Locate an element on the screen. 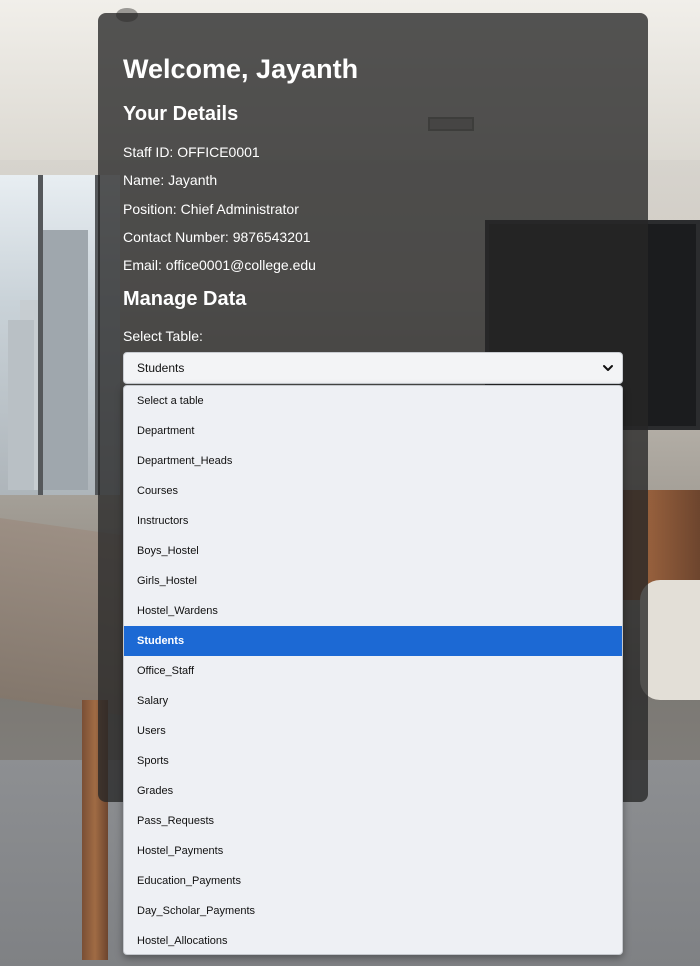 This screenshot has height=966, width=700. dropdown-option-sports: Sports is located at coordinates (373, 761).